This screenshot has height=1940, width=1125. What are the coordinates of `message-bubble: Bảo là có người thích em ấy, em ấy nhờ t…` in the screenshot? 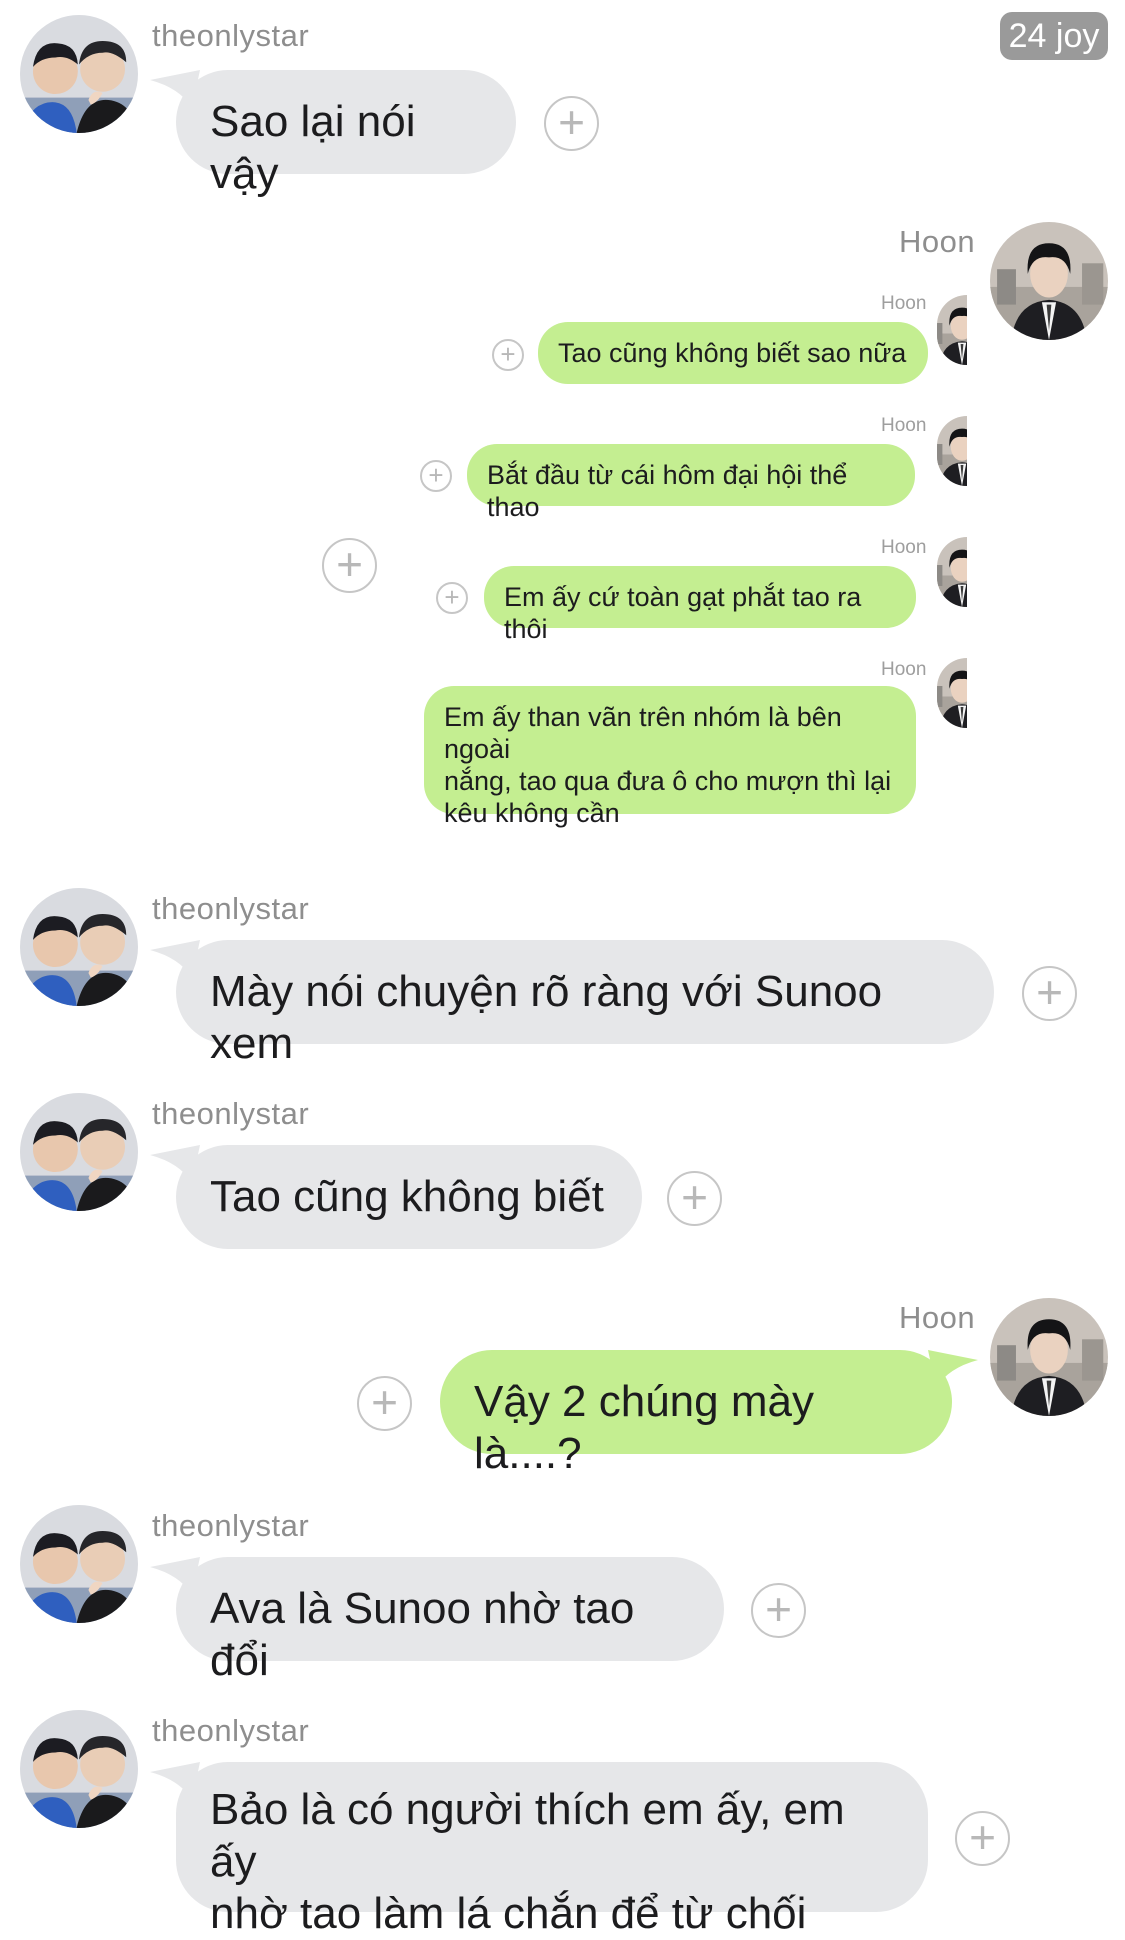 It's located at (552, 1850).